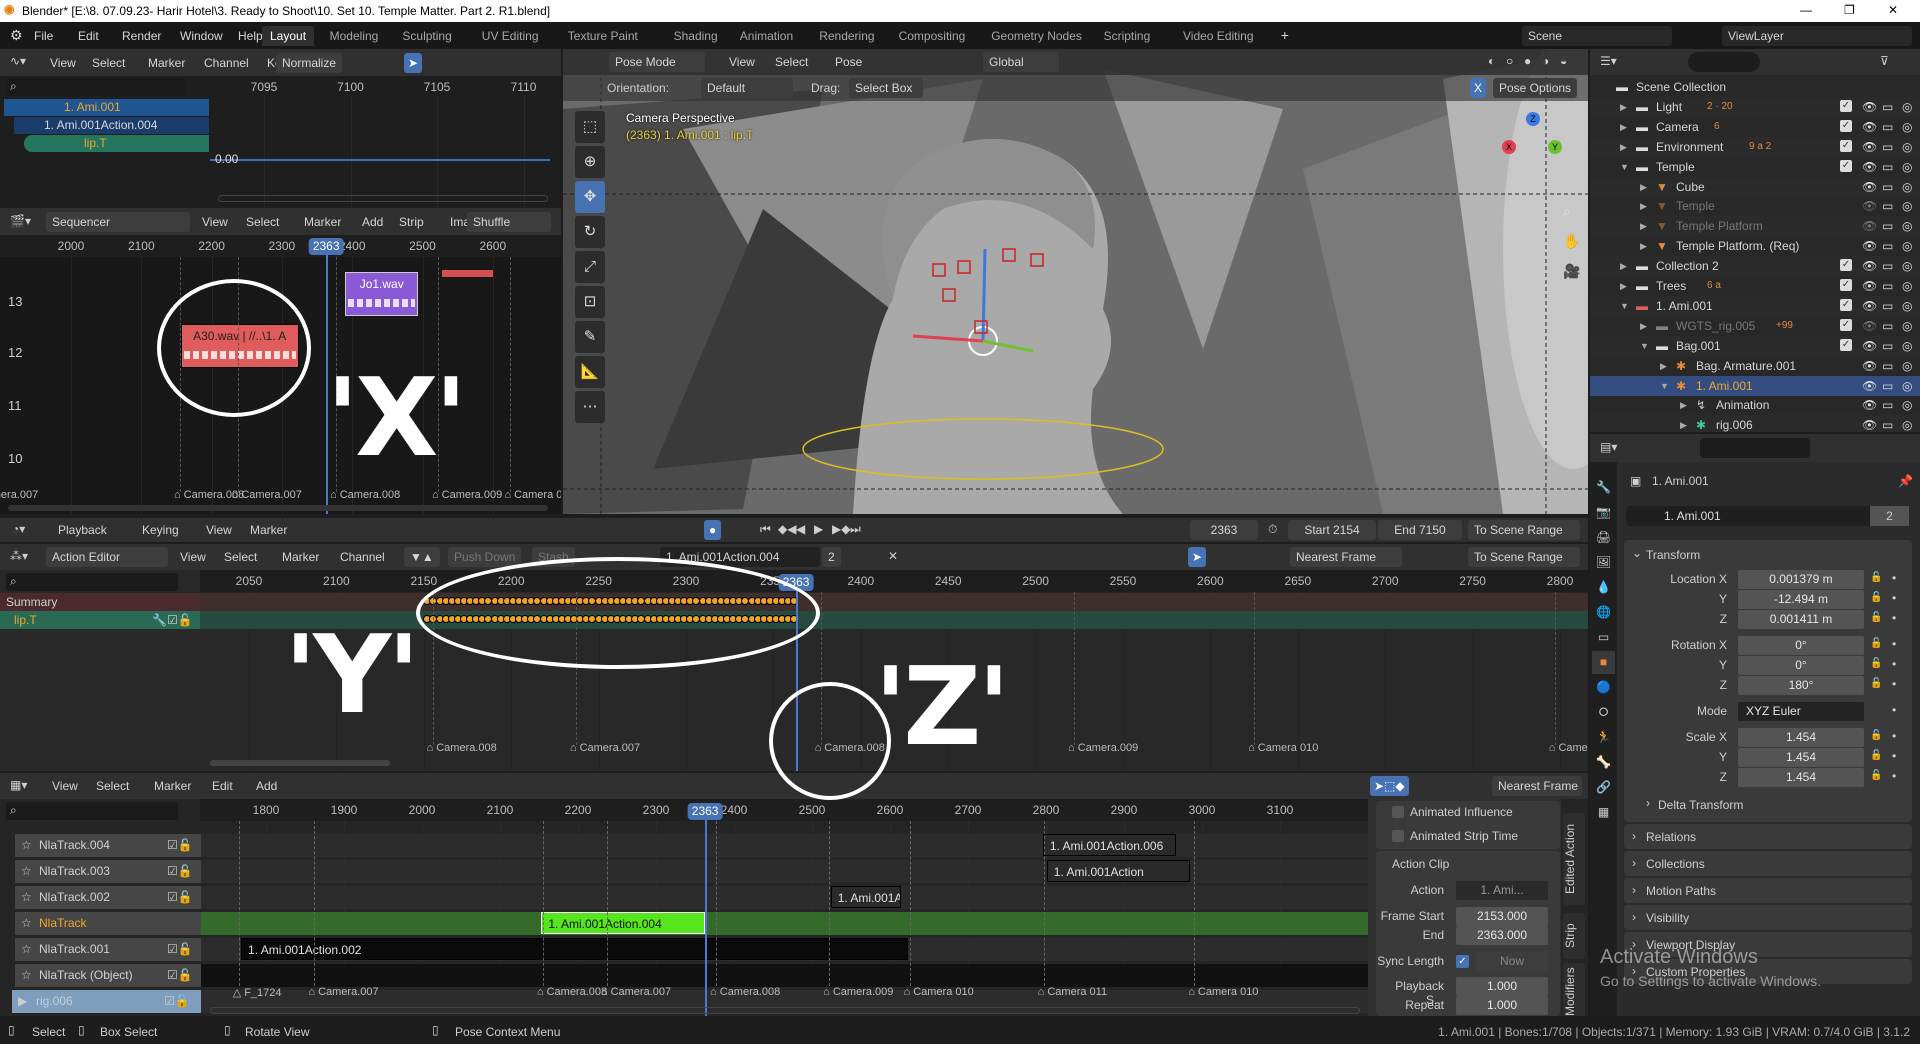  What do you see at coordinates (1533, 147) in the screenshot?
I see `navigation-gizmo: X YZ` at bounding box center [1533, 147].